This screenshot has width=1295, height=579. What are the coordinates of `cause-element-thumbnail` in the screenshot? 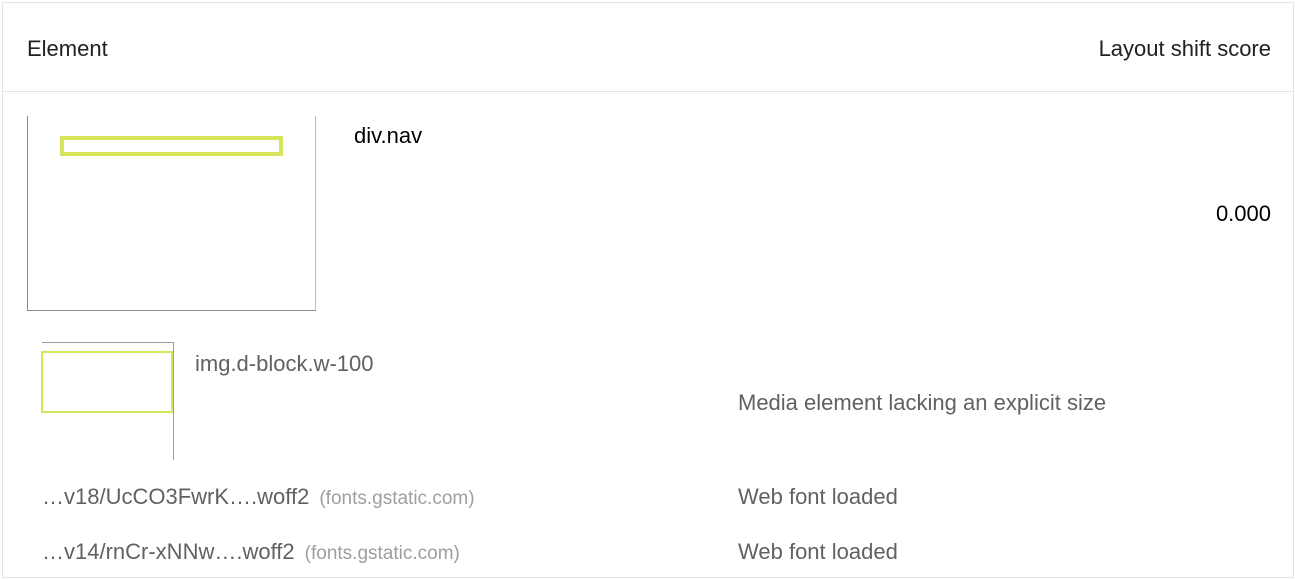 It's located at (107, 401).